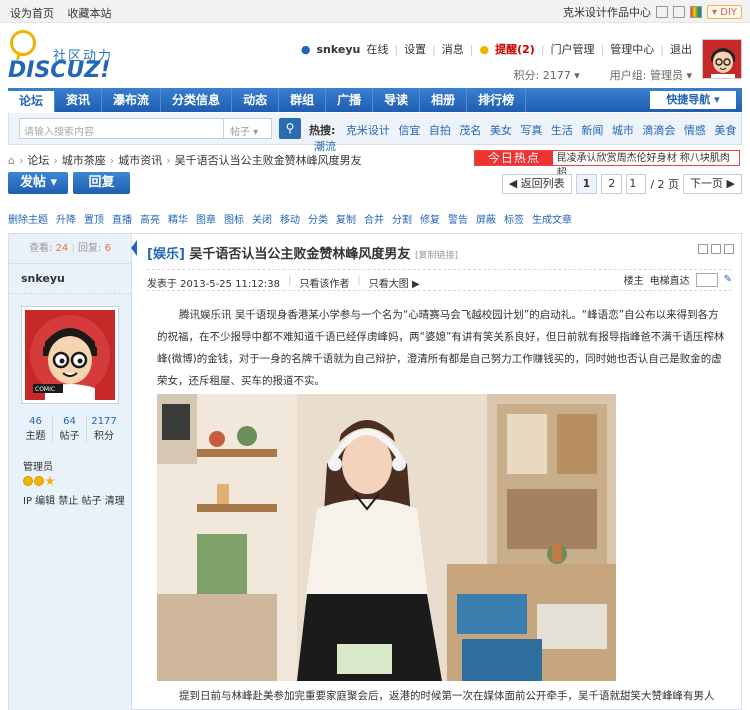 The width and height of the screenshot is (750, 710). I want to click on reply-button: 回复, so click(101, 183).